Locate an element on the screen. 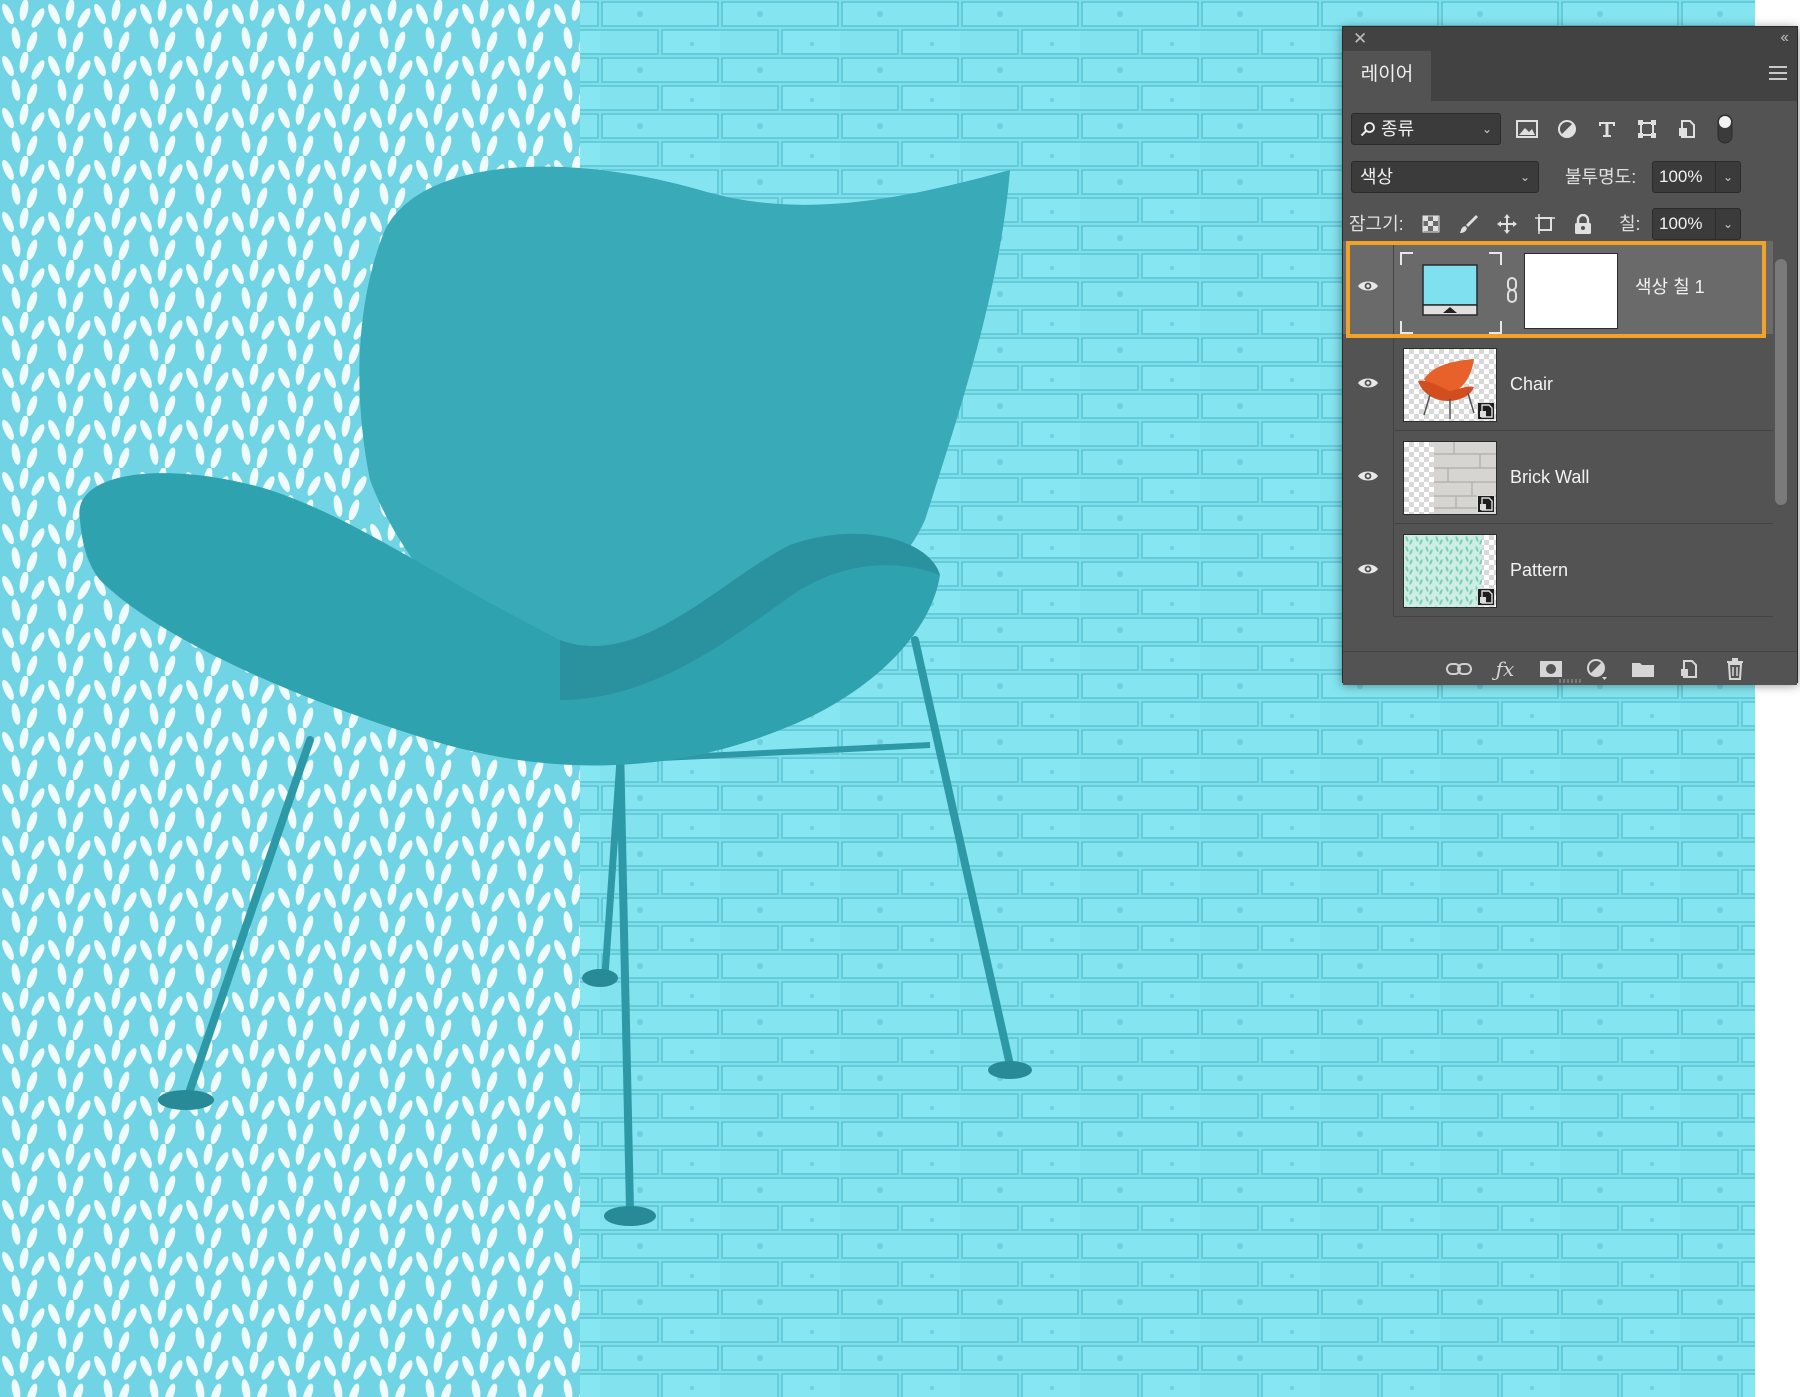 The height and width of the screenshot is (1397, 1800). layer-name: Chair is located at coordinates (1531, 384).